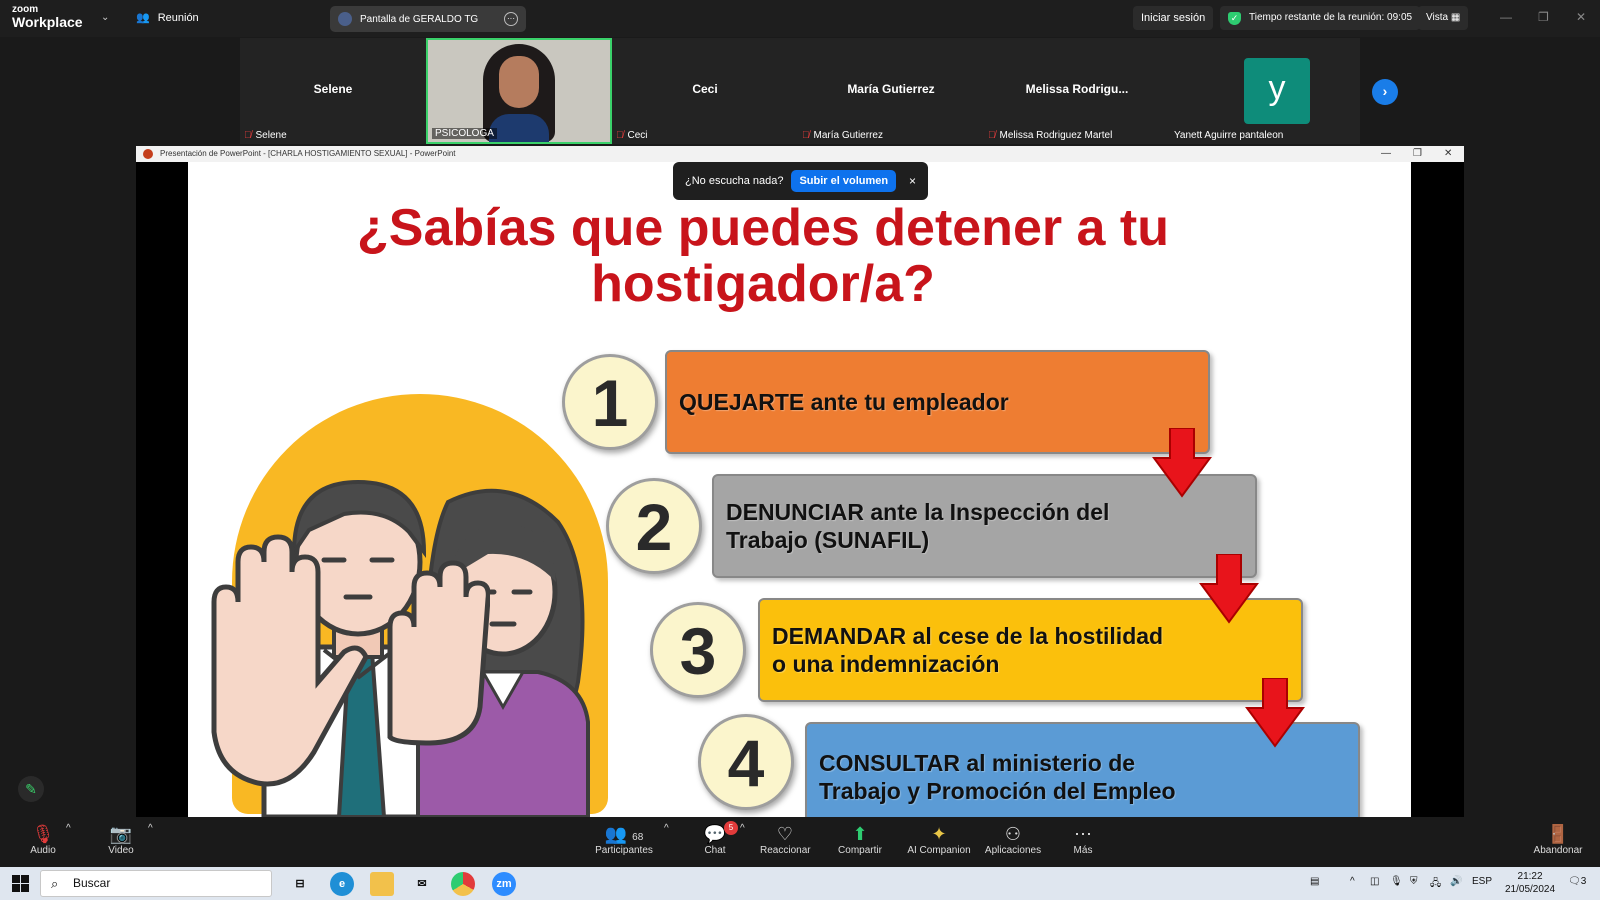 The image size is (1600, 900). Describe the element at coordinates (1530, 876) in the screenshot. I see `clock-time: 21:22` at that location.